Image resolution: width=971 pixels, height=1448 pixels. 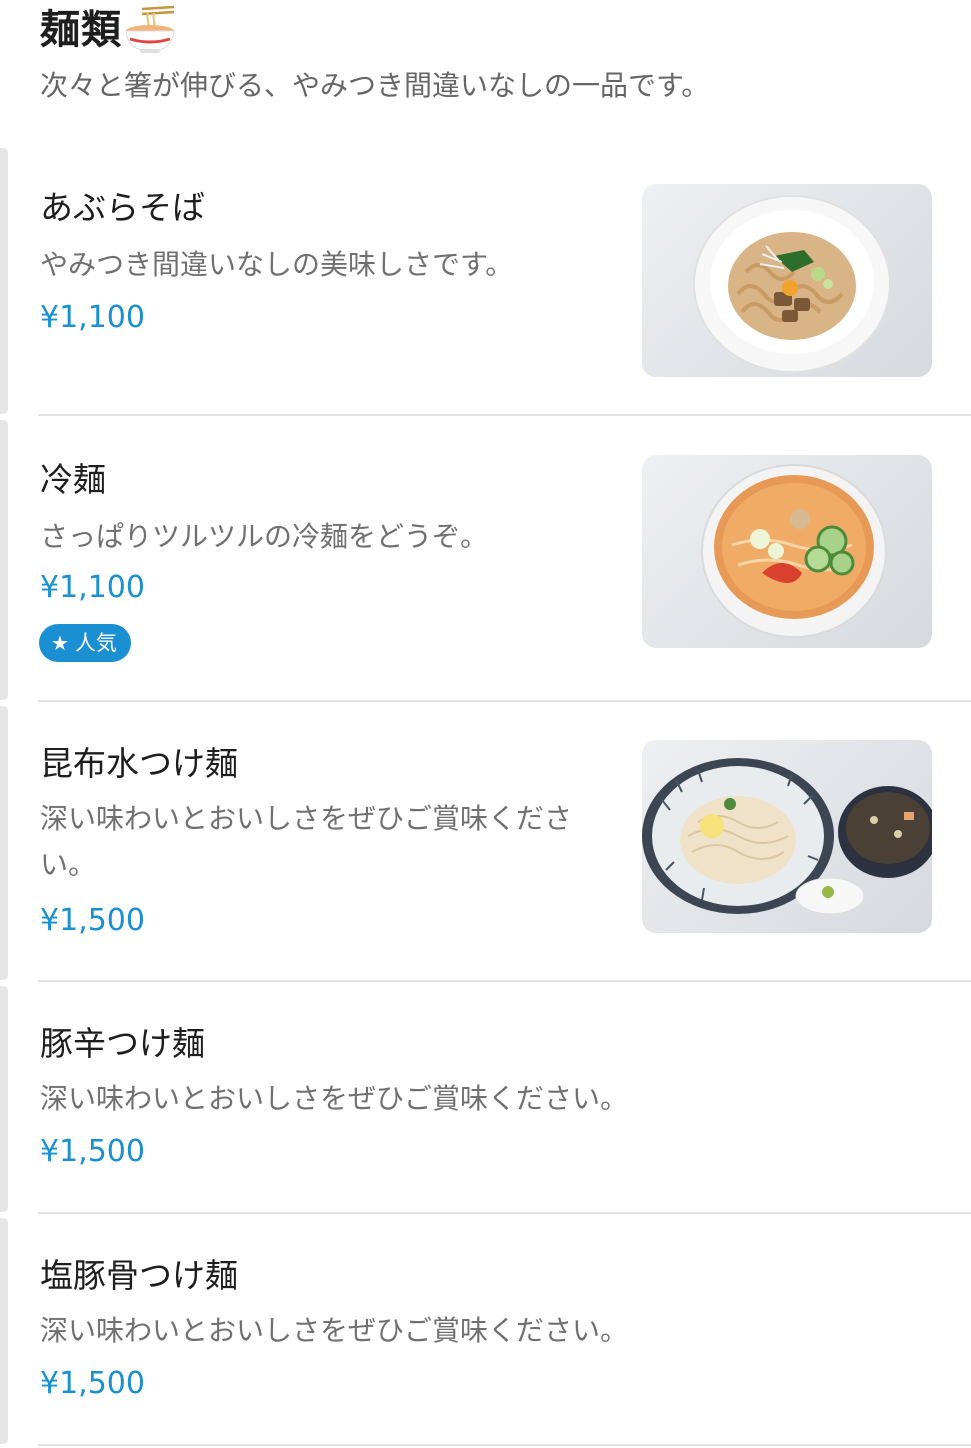 I want to click on section-header: 麺類 次々と箸が伸びる、やみつき間違いなしの一品です。, so click(x=490, y=70).